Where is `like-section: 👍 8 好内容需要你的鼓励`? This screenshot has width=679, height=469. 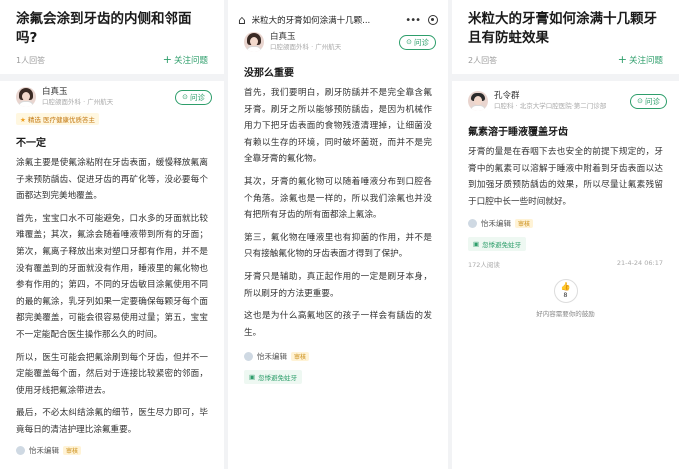 like-section: 👍 8 好内容需要你的鼓励 is located at coordinates (565, 298).